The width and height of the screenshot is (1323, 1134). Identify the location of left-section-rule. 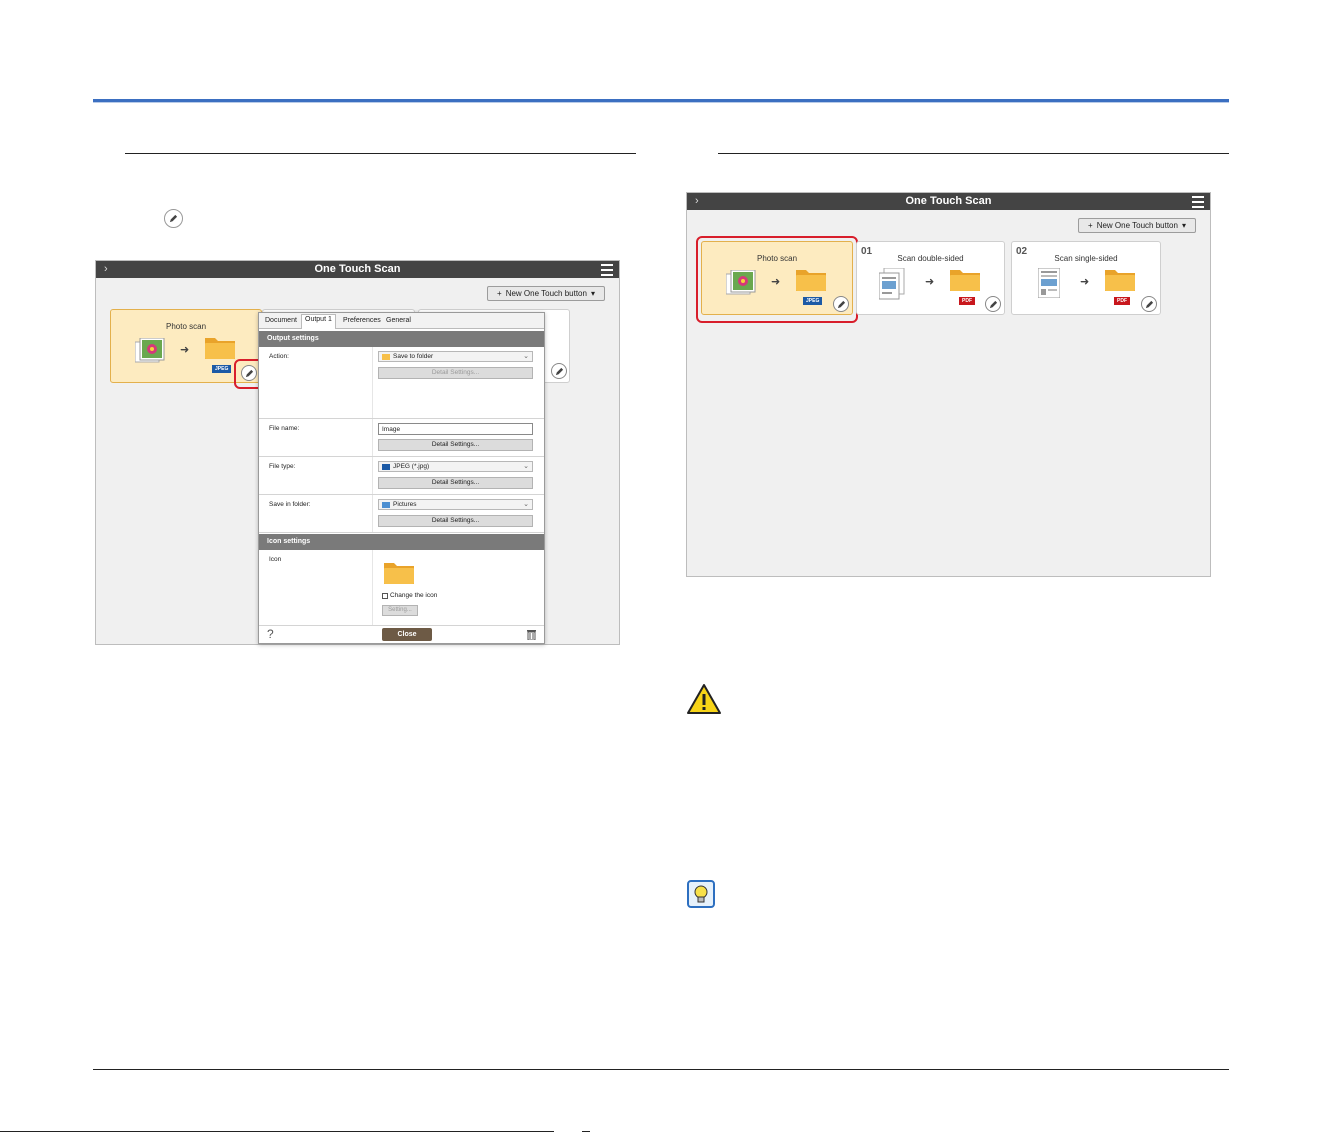
(380, 153).